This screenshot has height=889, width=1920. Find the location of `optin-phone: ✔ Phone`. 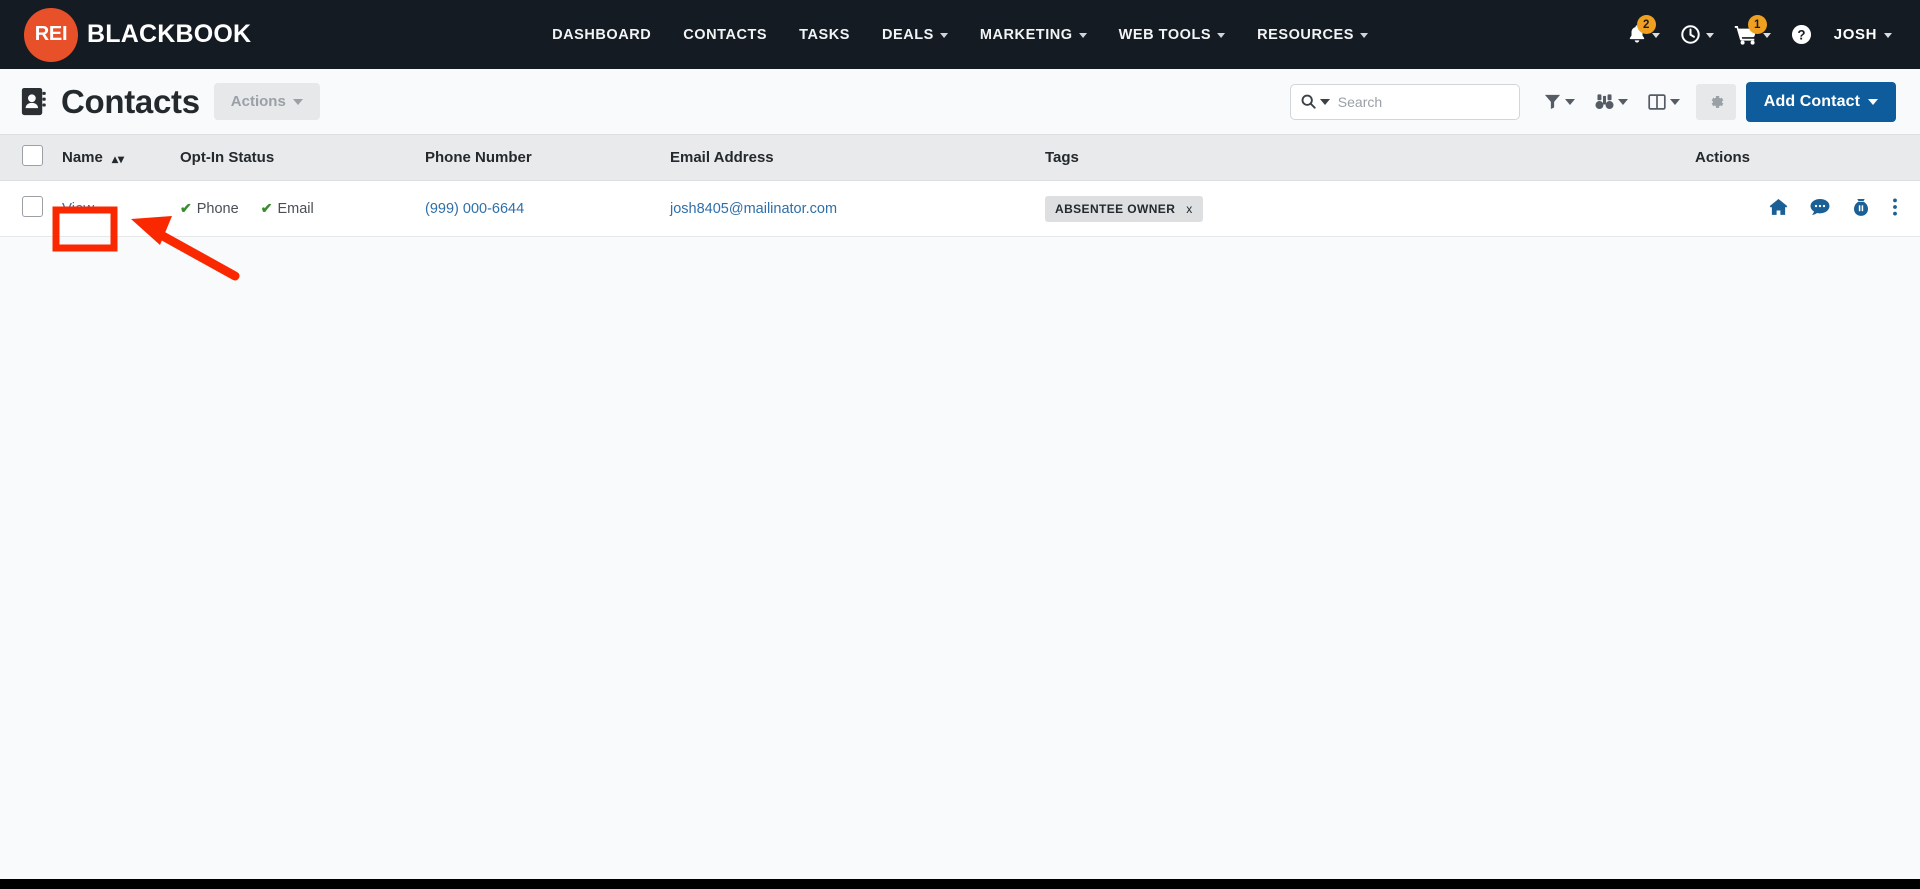

optin-phone: ✔ Phone is located at coordinates (209, 208).